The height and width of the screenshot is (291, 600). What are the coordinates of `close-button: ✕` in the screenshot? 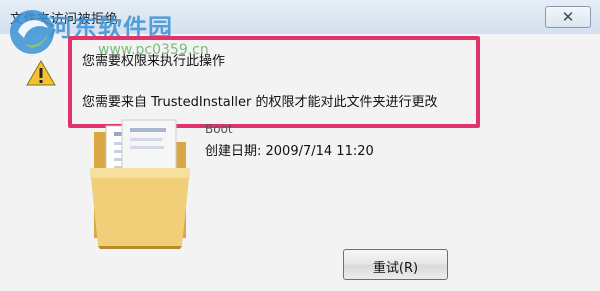 It's located at (568, 17).